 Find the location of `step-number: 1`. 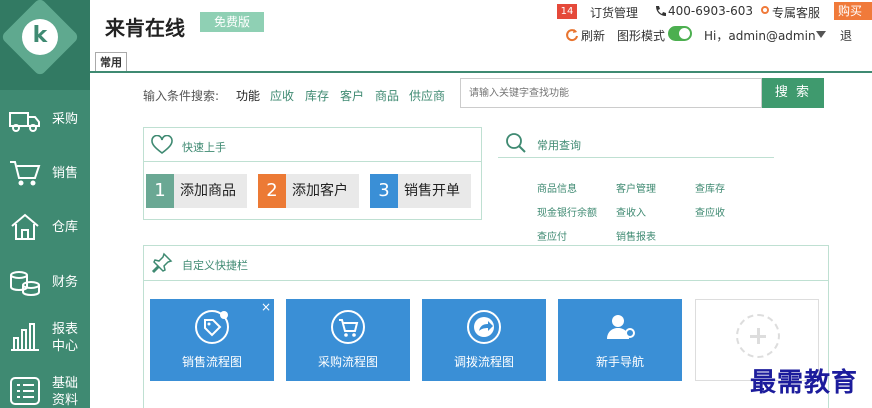

step-number: 1 is located at coordinates (160, 191).